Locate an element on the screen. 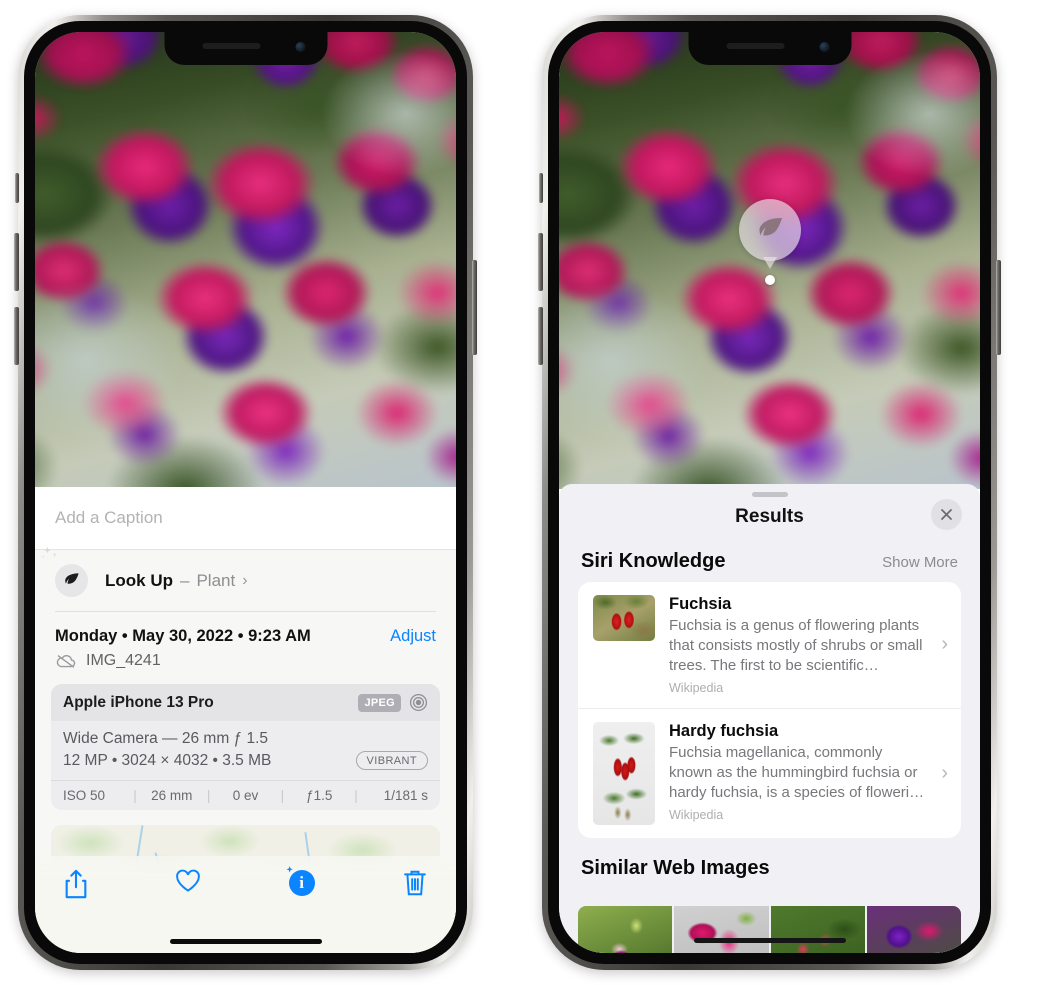  file-row: IMG_4241 is located at coordinates (245, 658).